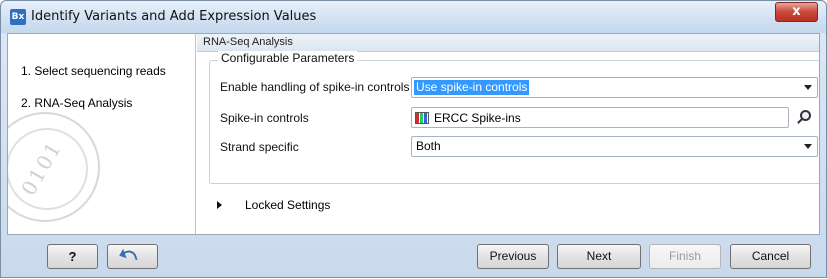  I want to click on reset-button, so click(132, 256).